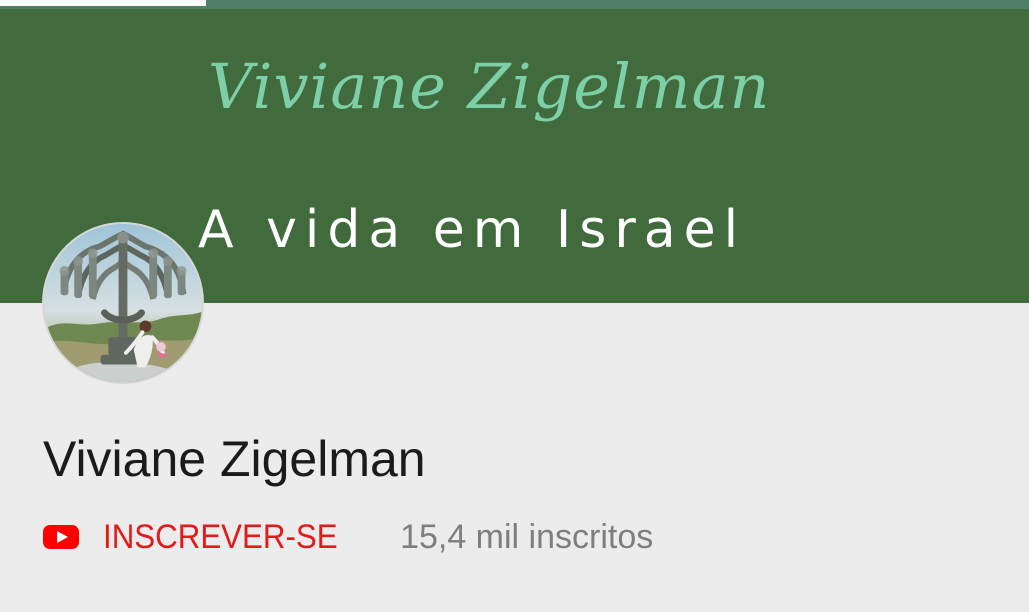 The width and height of the screenshot is (1029, 612). Describe the element at coordinates (527, 536) in the screenshot. I see `subscriber-count: 15,4 mil inscritos` at that location.